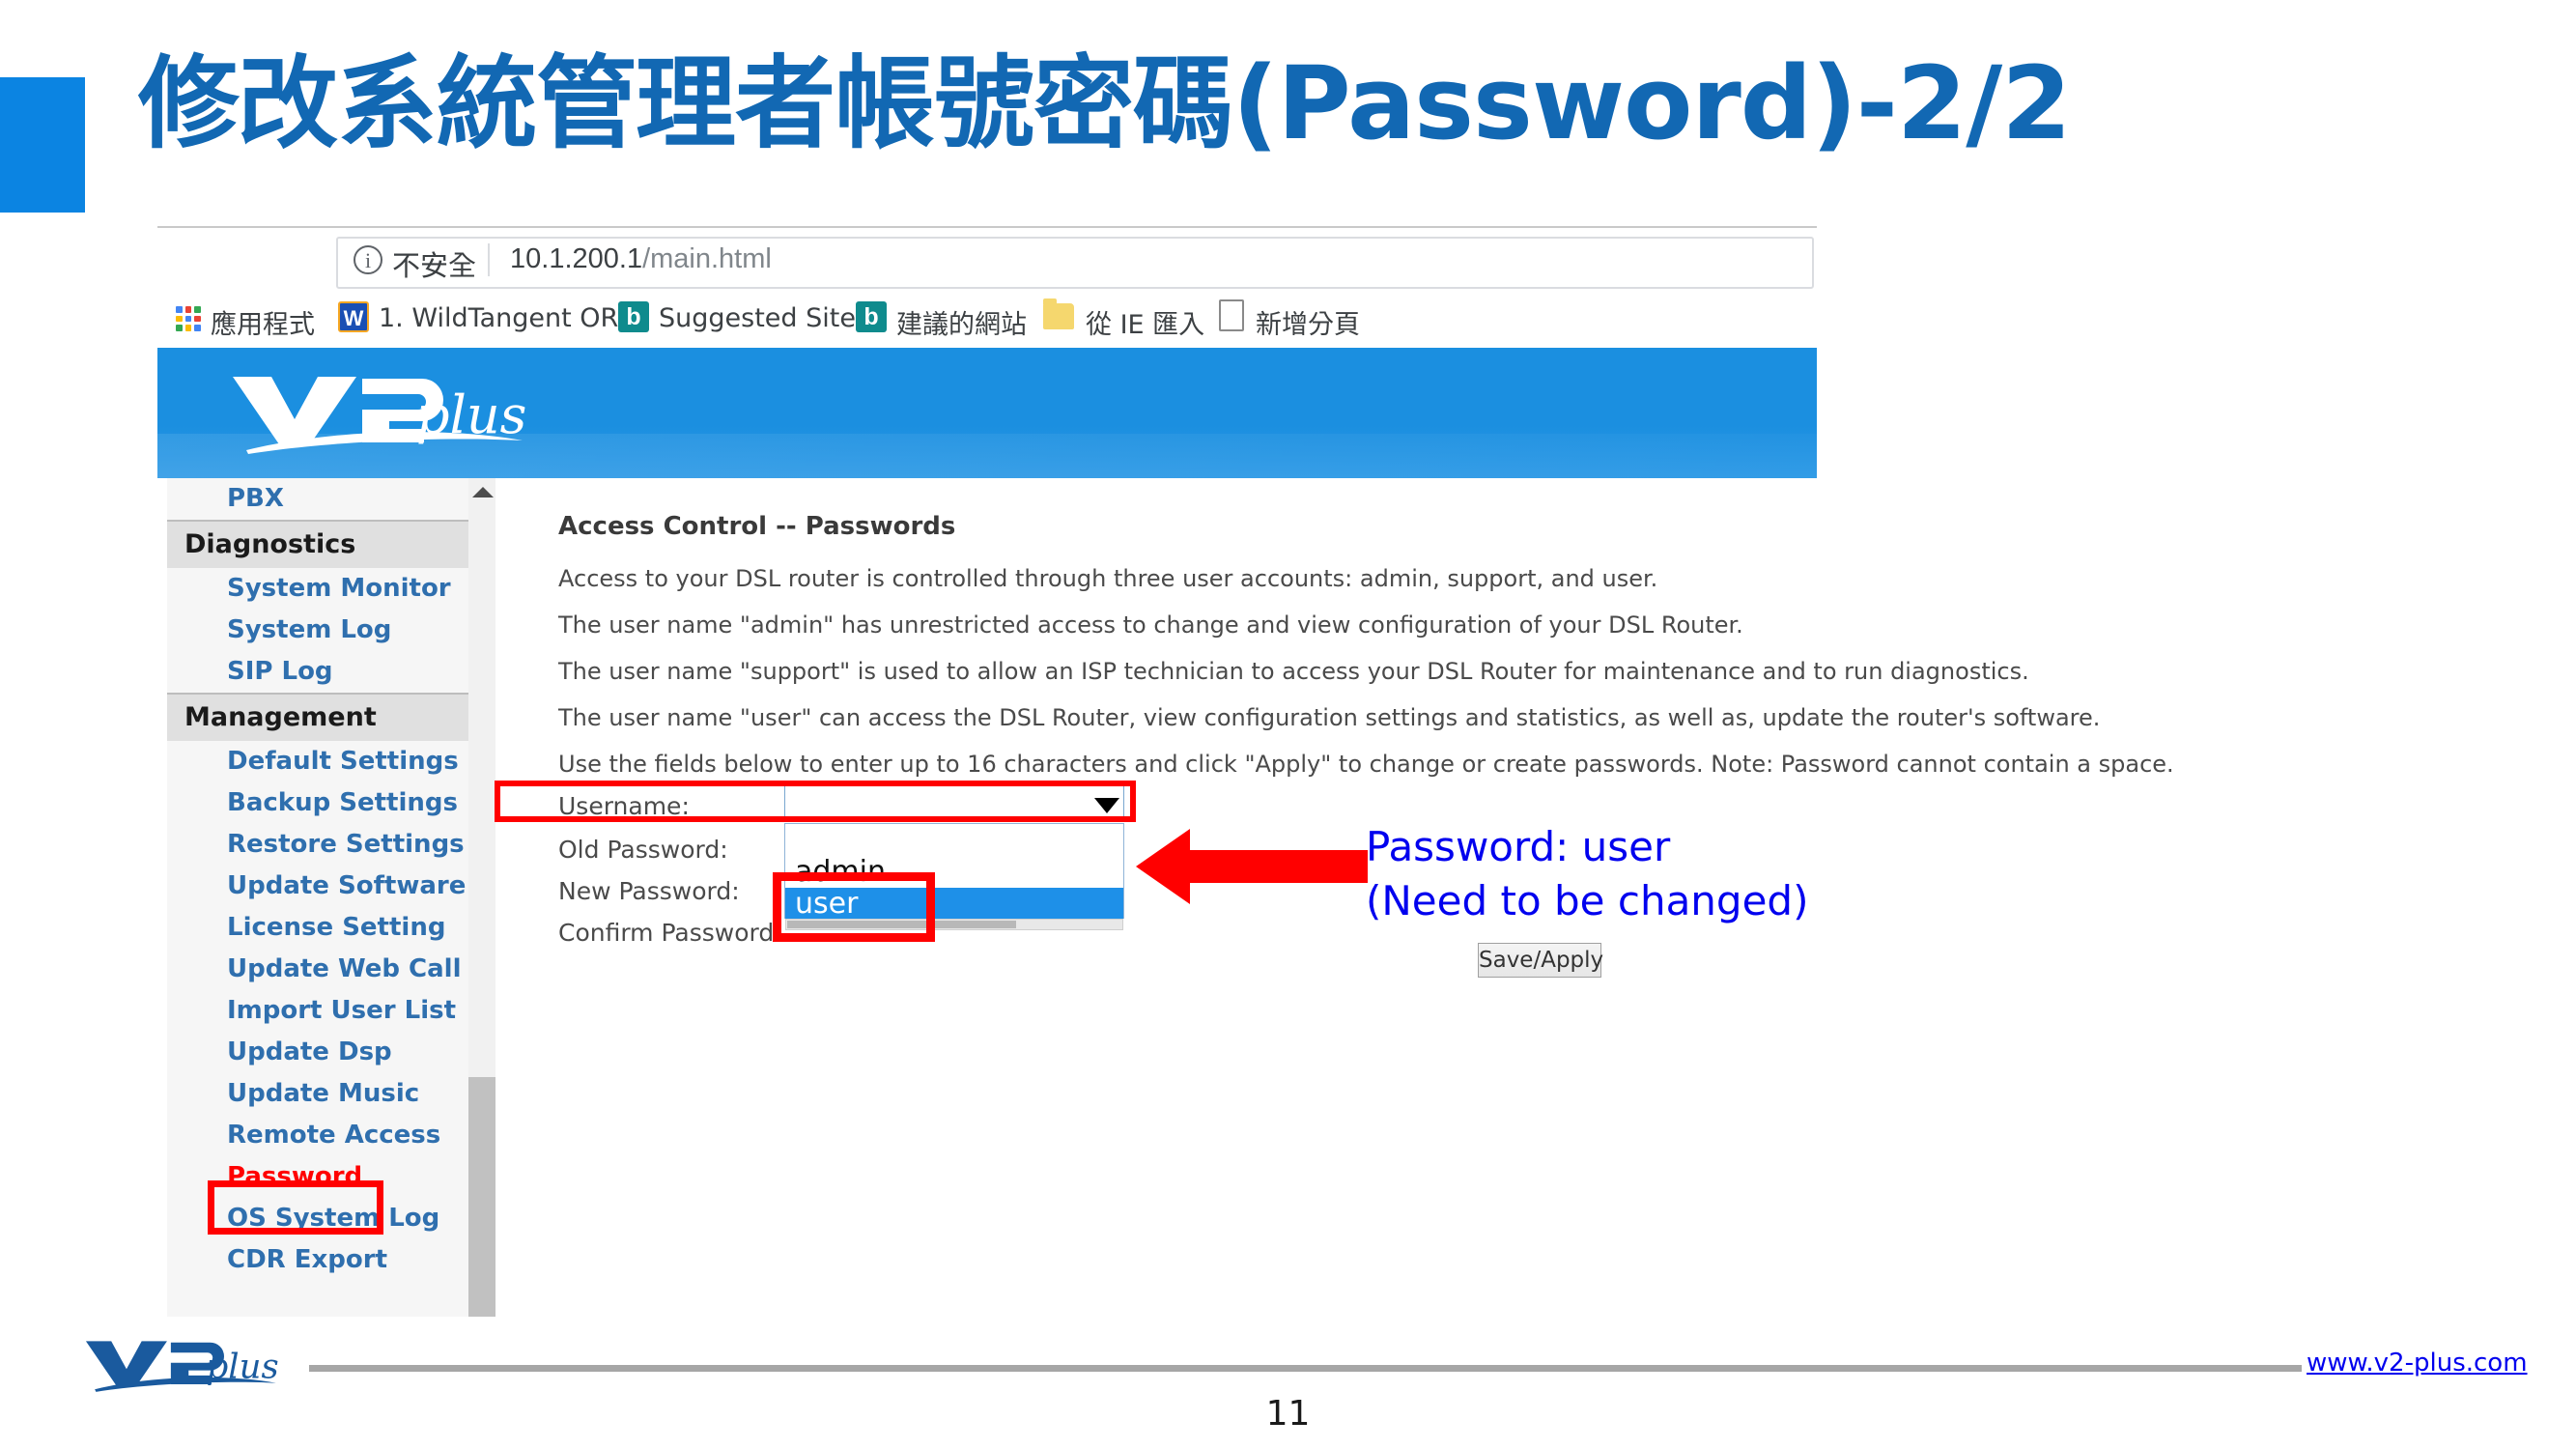 This screenshot has height=1449, width=2576. What do you see at coordinates (1305, 1368) in the screenshot?
I see `footer-divider` at bounding box center [1305, 1368].